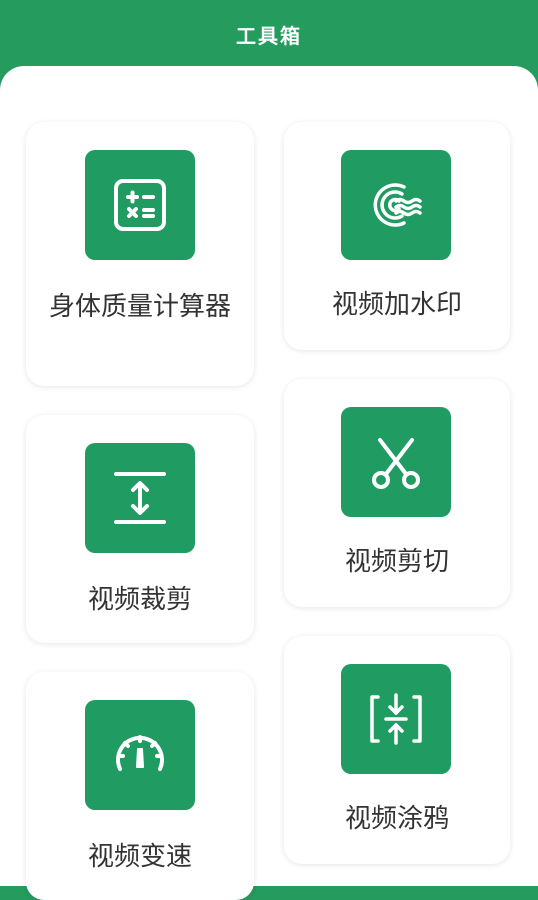 The height and width of the screenshot is (900, 538). I want to click on tool-card-video-cut: 视频剪切, so click(397, 493).